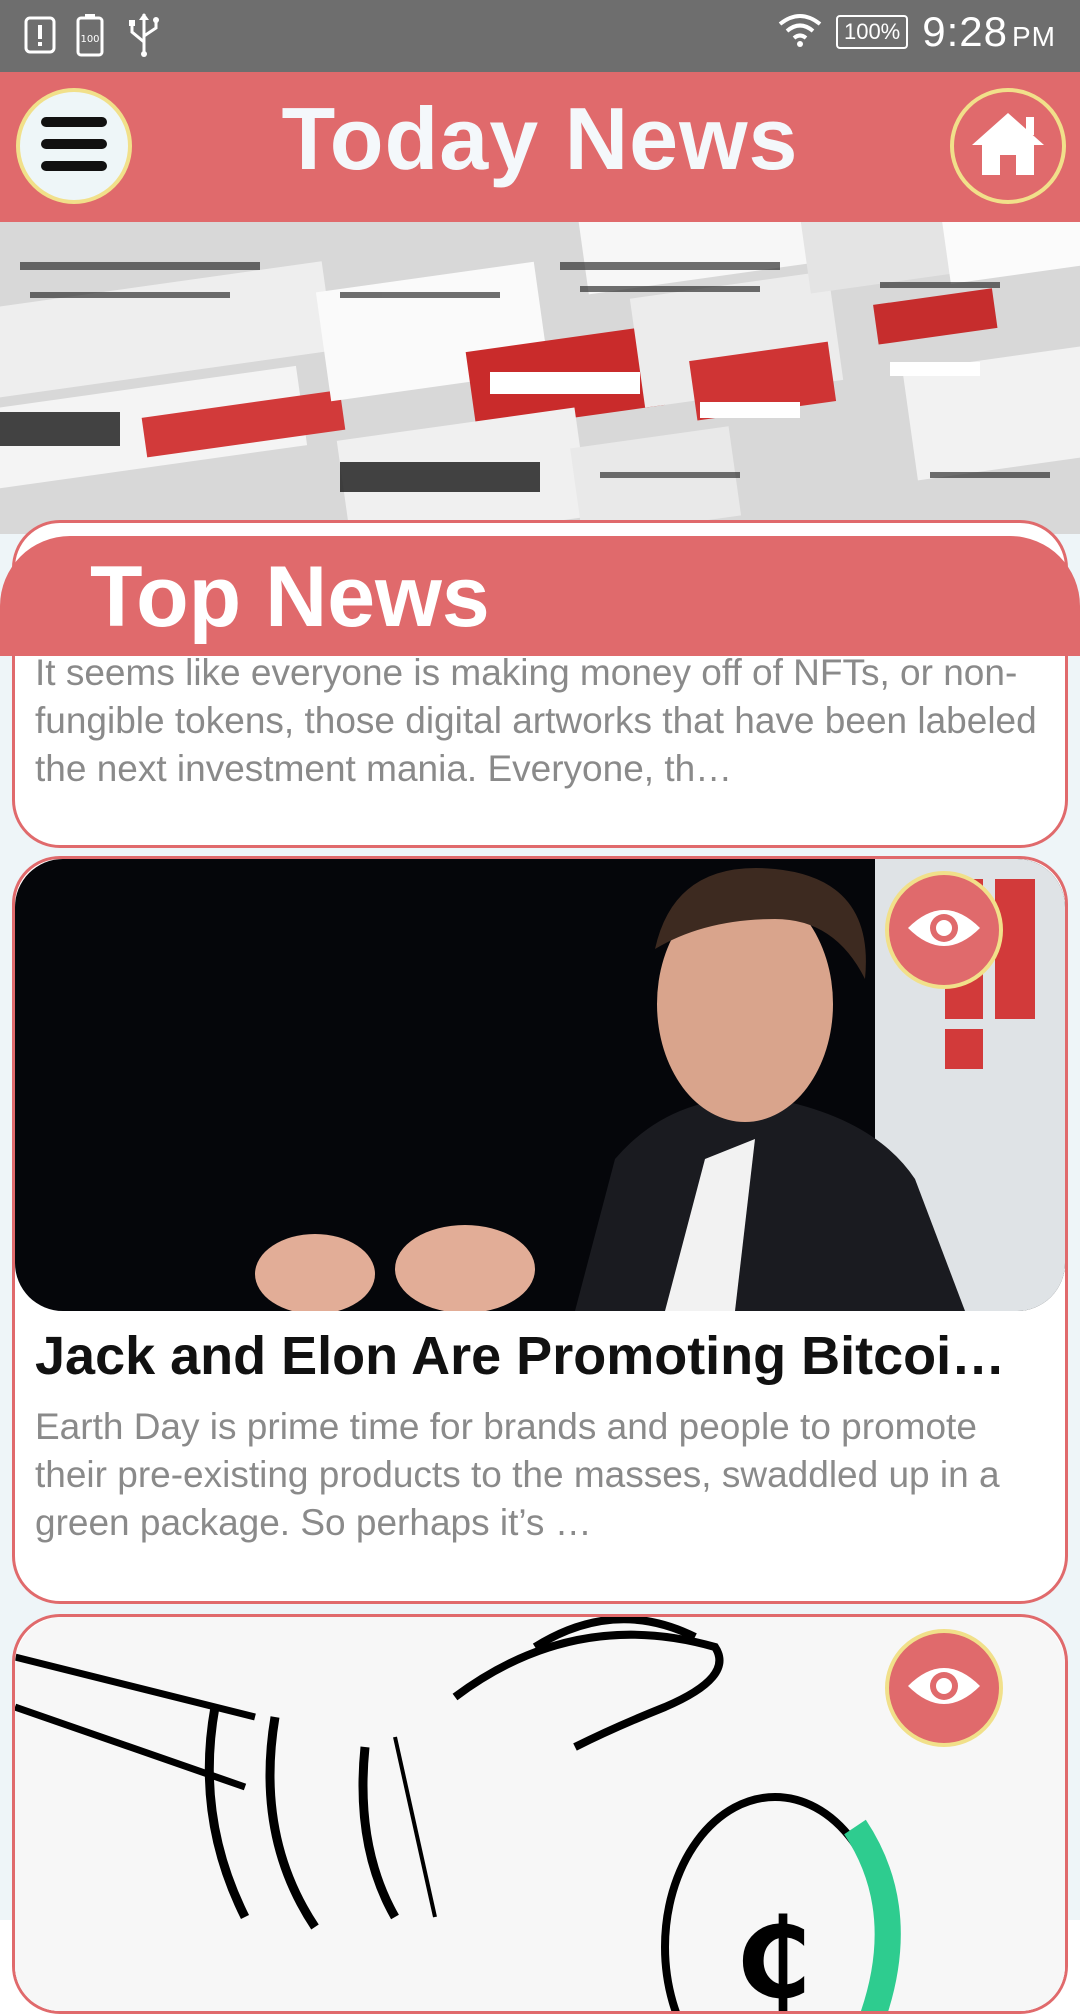  I want to click on status-left-icons: 100, so click(94, 37).